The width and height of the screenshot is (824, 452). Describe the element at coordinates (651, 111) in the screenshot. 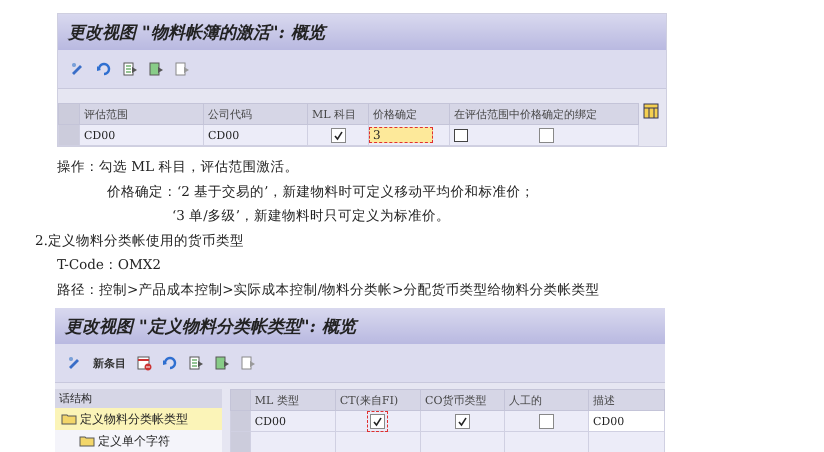

I see `table-settings-icon` at that location.